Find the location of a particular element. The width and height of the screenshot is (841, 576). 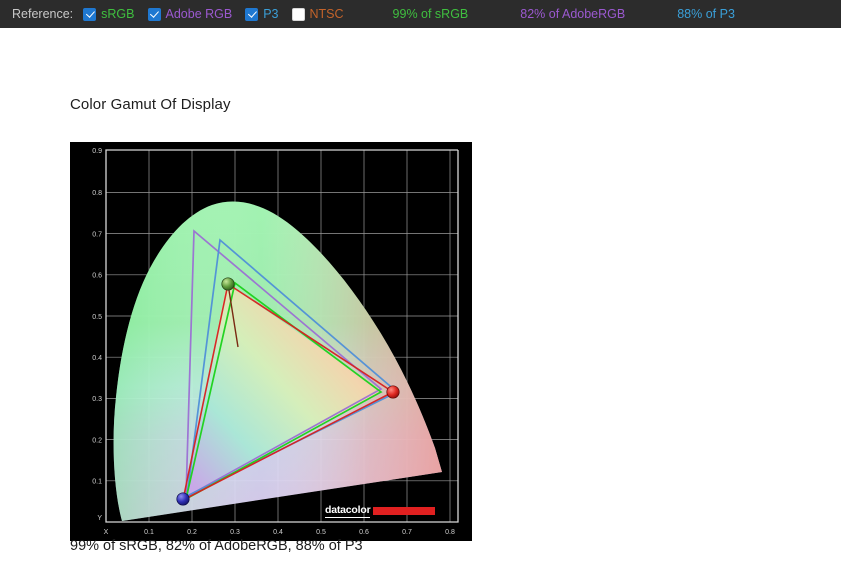

checkbox-srgb is located at coordinates (90, 14).